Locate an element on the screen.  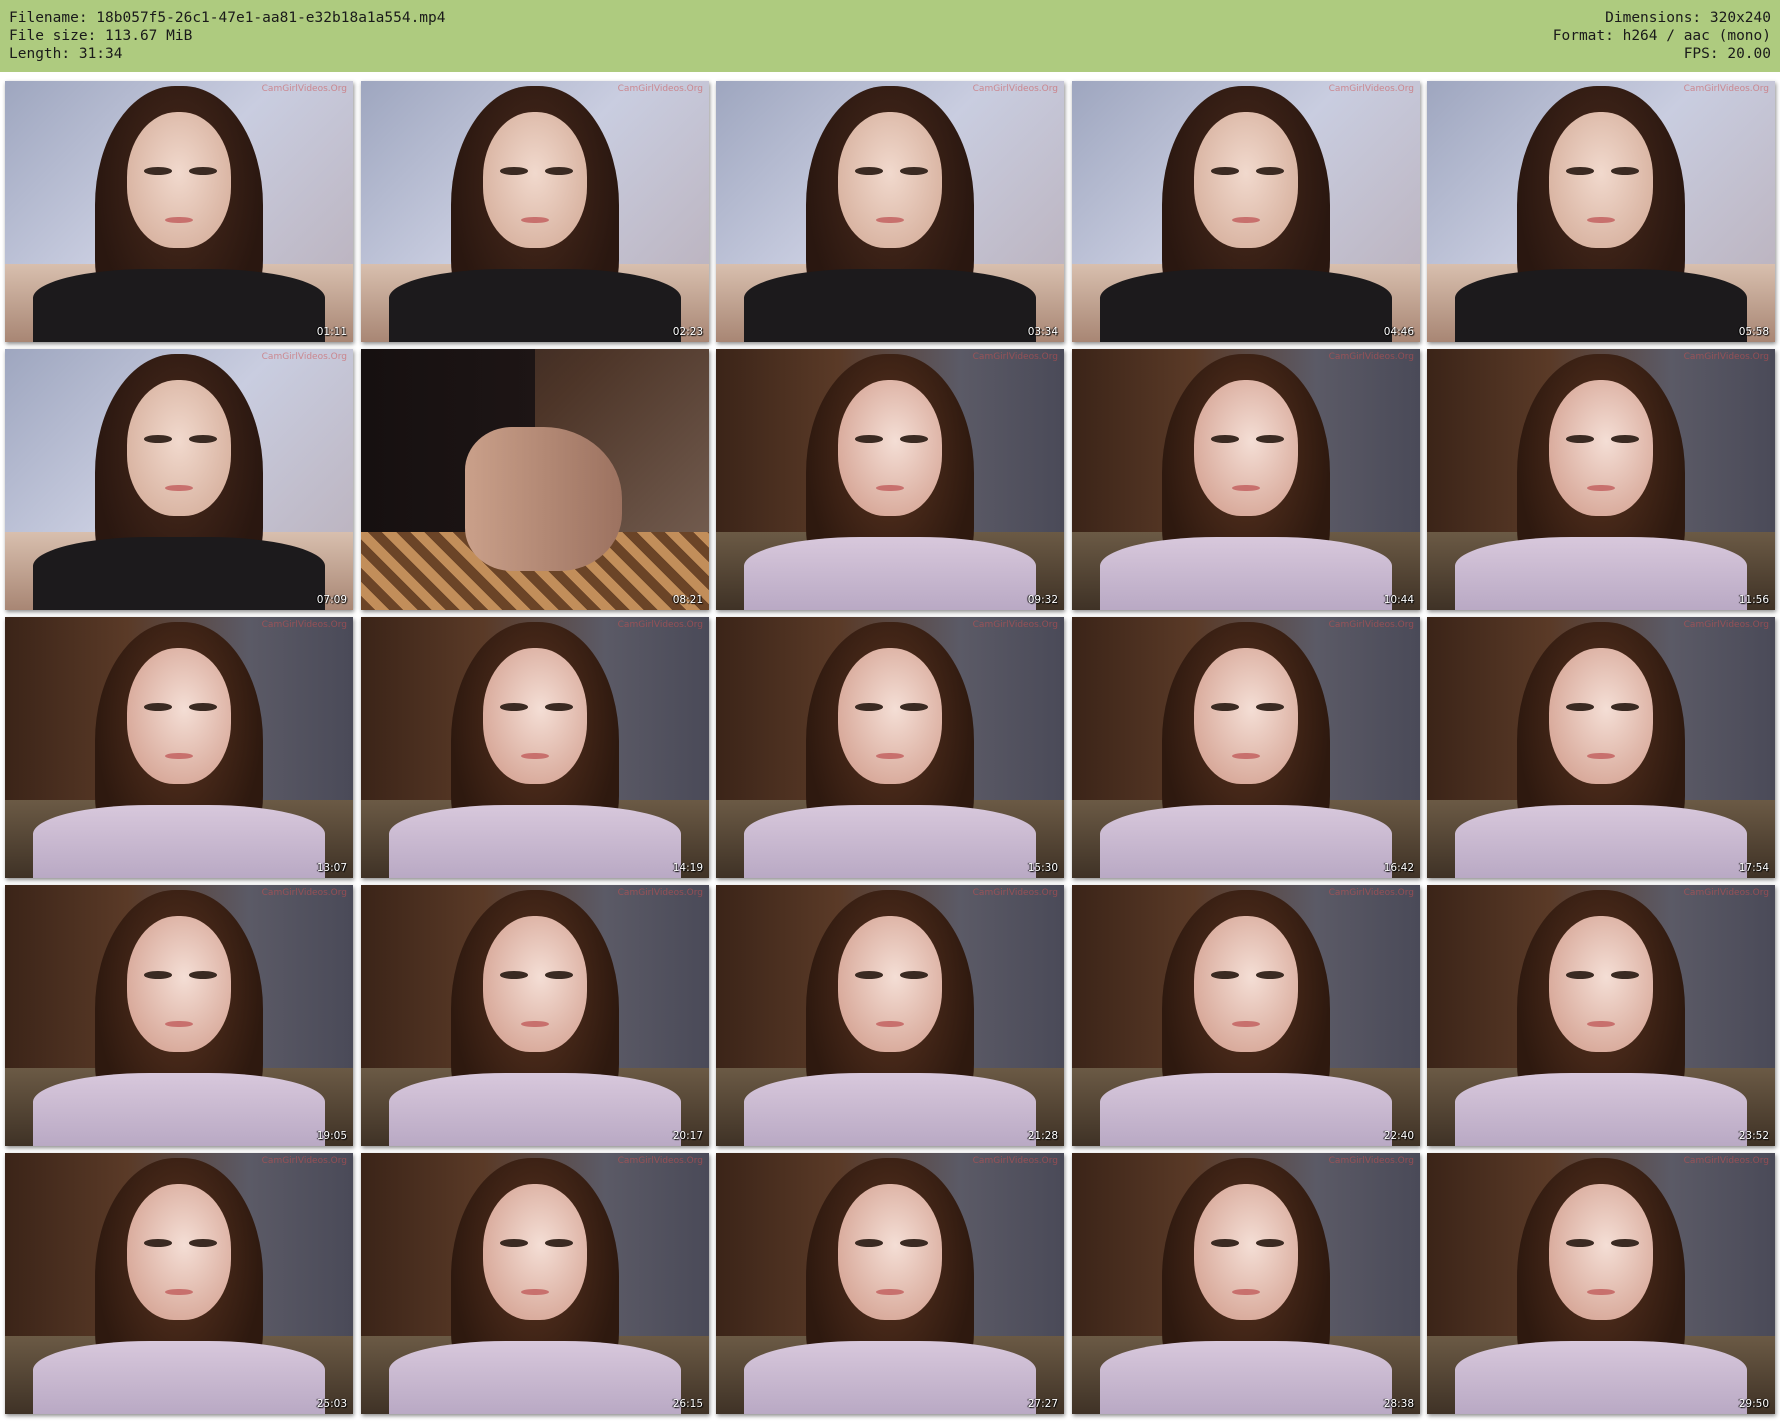
thumbnail-frame: CamGirlVideos.Org 29:50 is located at coordinates (1601, 1283).